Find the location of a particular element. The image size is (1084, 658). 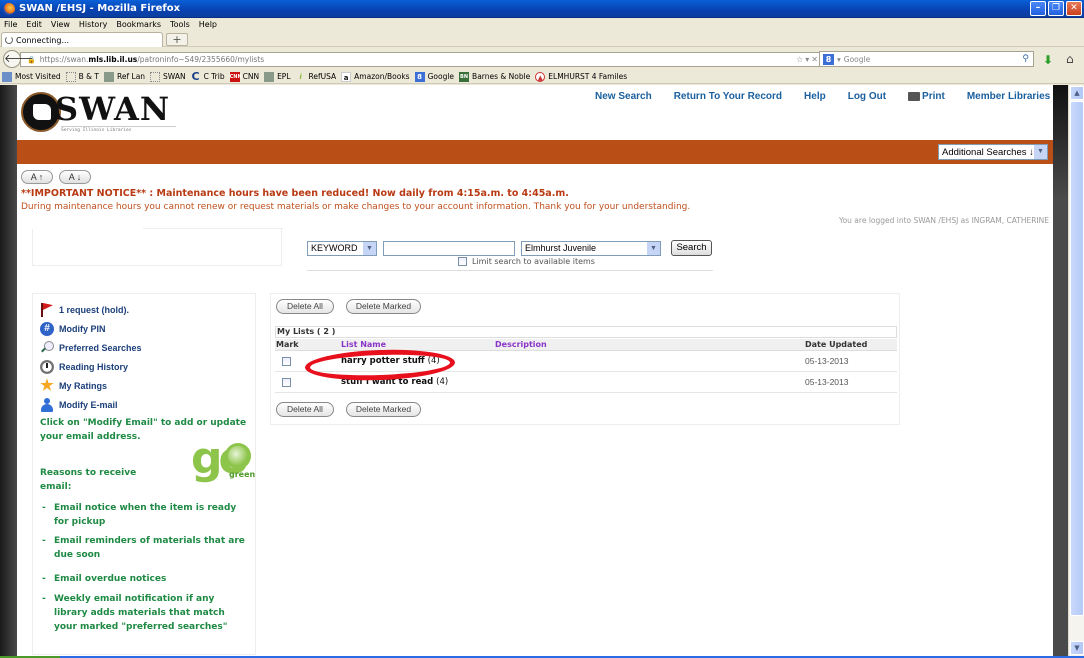

sidebar-item-reading-history: Reading History is located at coordinates (84, 367).